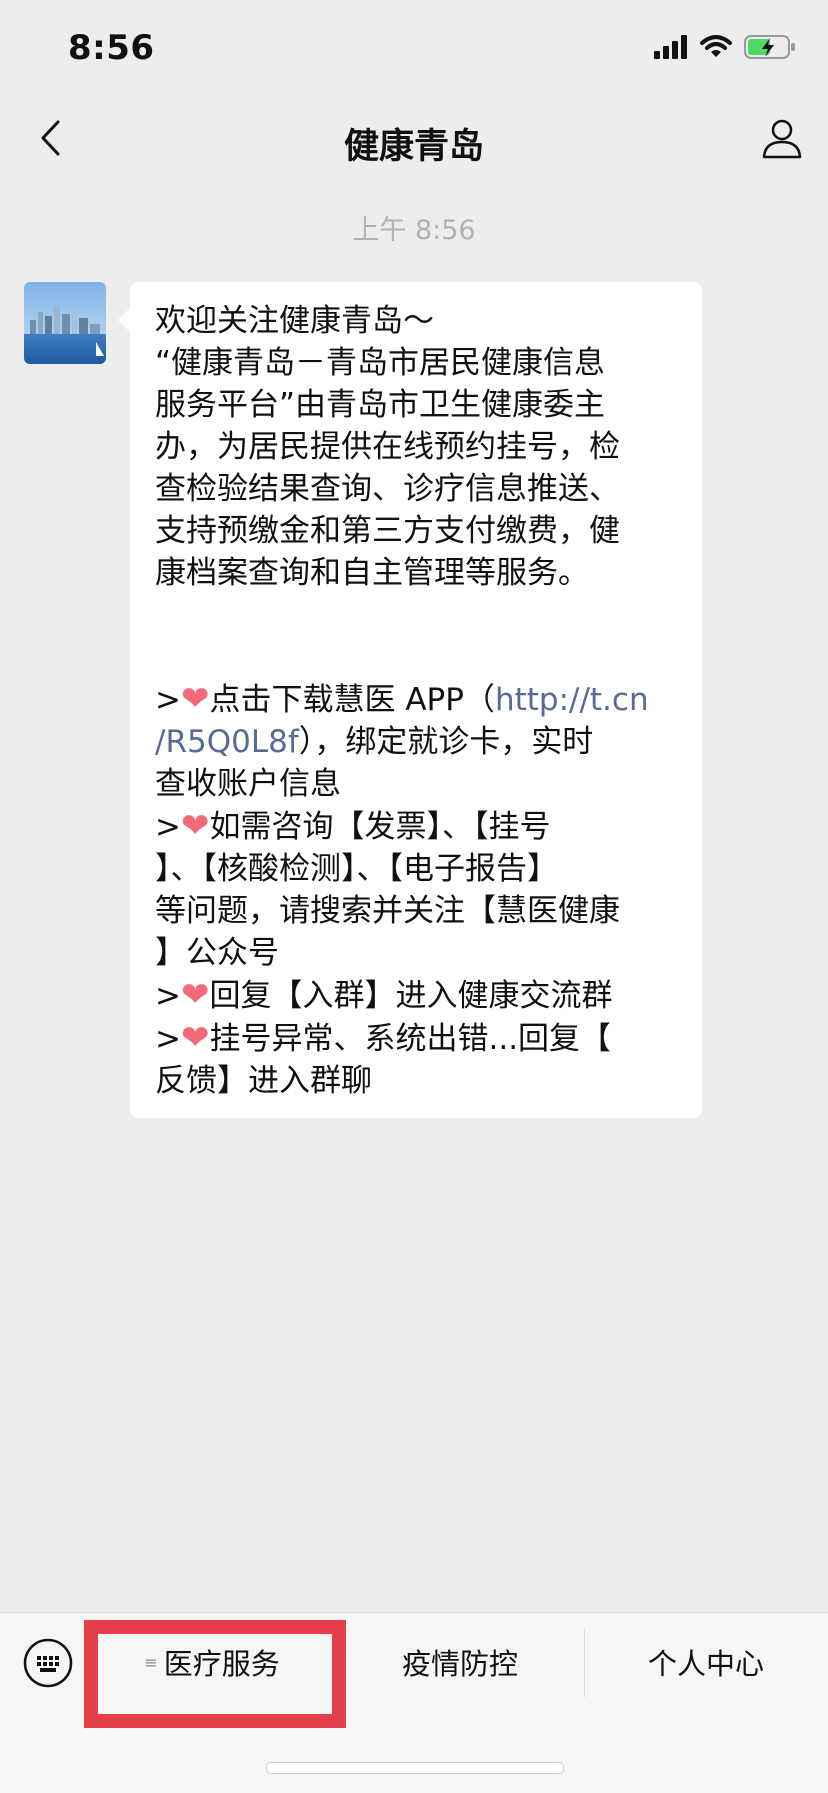  I want to click on person-icon, so click(782, 140).